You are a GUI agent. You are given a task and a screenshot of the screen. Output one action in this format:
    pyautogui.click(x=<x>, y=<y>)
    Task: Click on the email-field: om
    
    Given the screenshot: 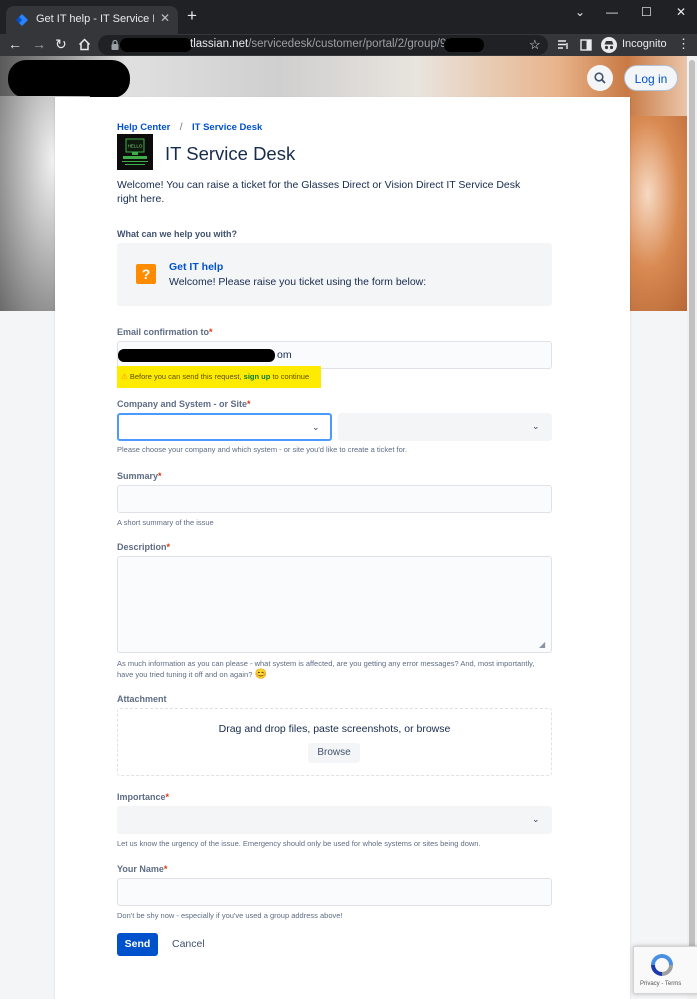 What is the action you would take?
    pyautogui.click(x=334, y=355)
    